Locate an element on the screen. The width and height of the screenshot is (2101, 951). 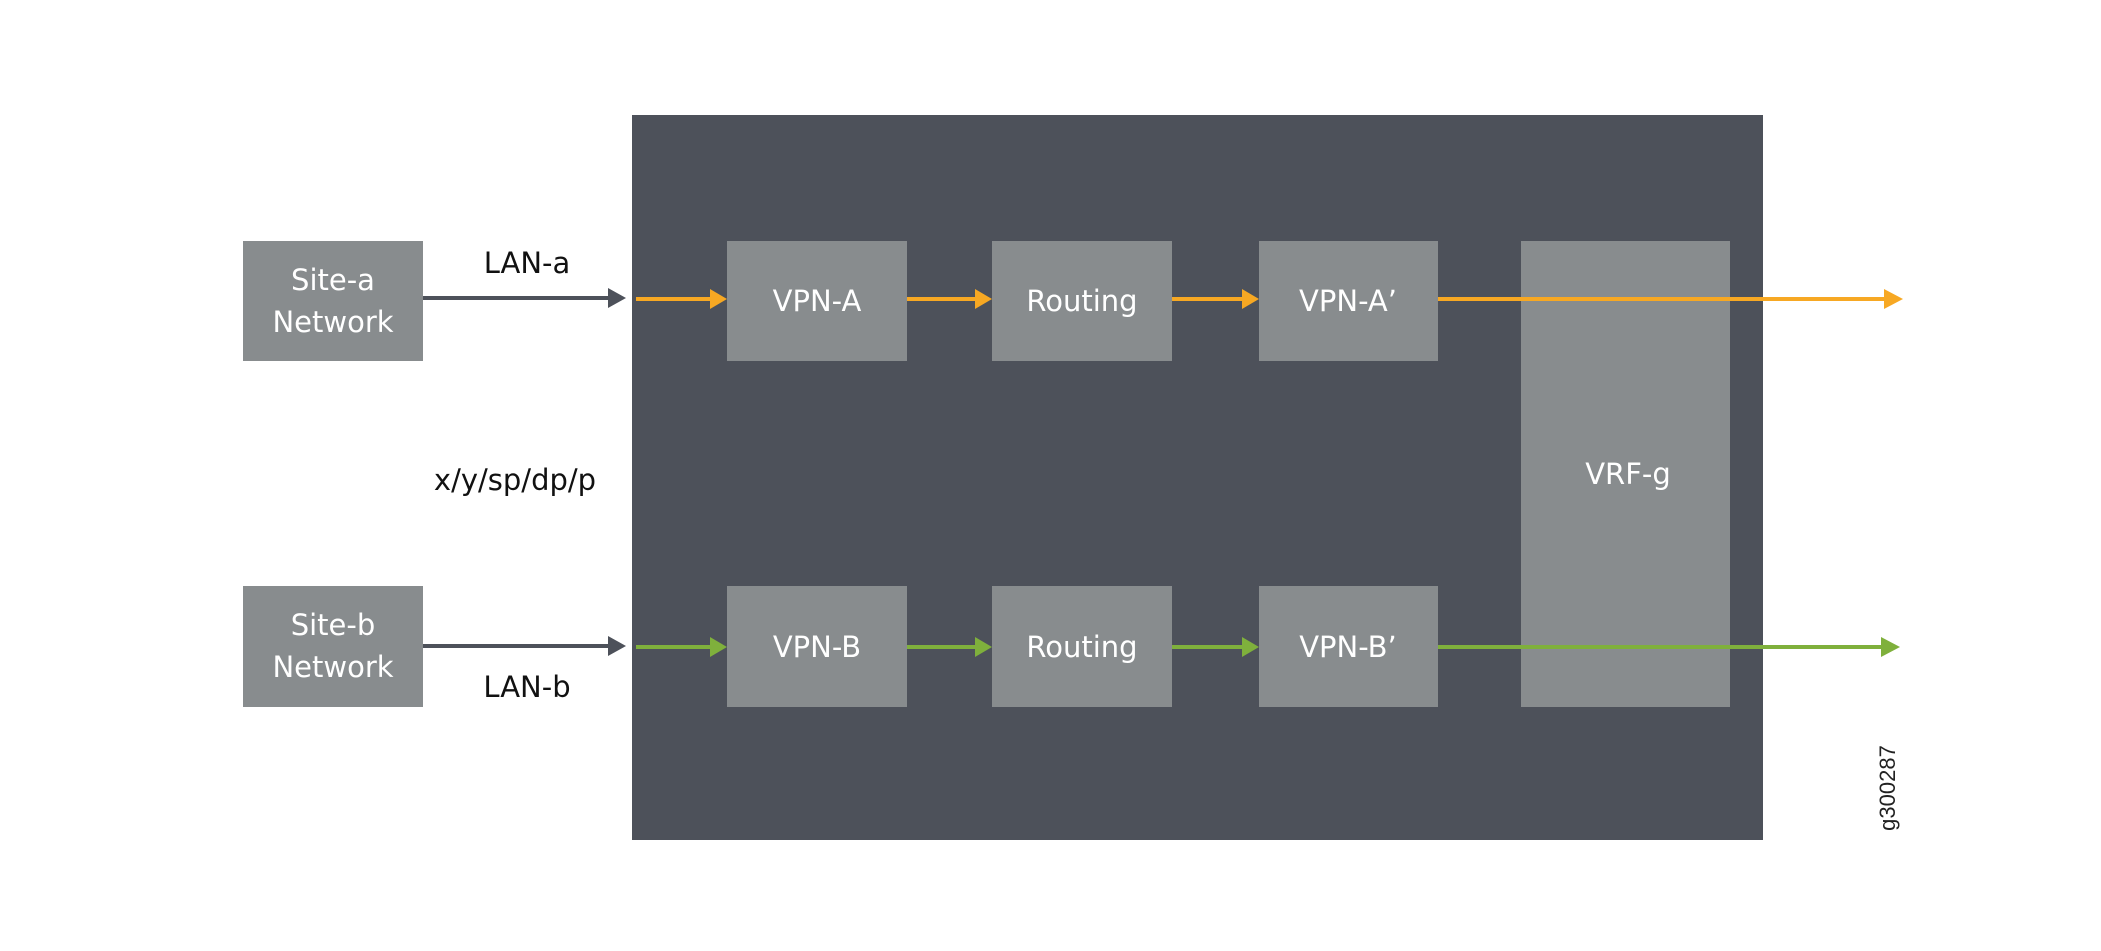
site-b-box is located at coordinates (333, 646).